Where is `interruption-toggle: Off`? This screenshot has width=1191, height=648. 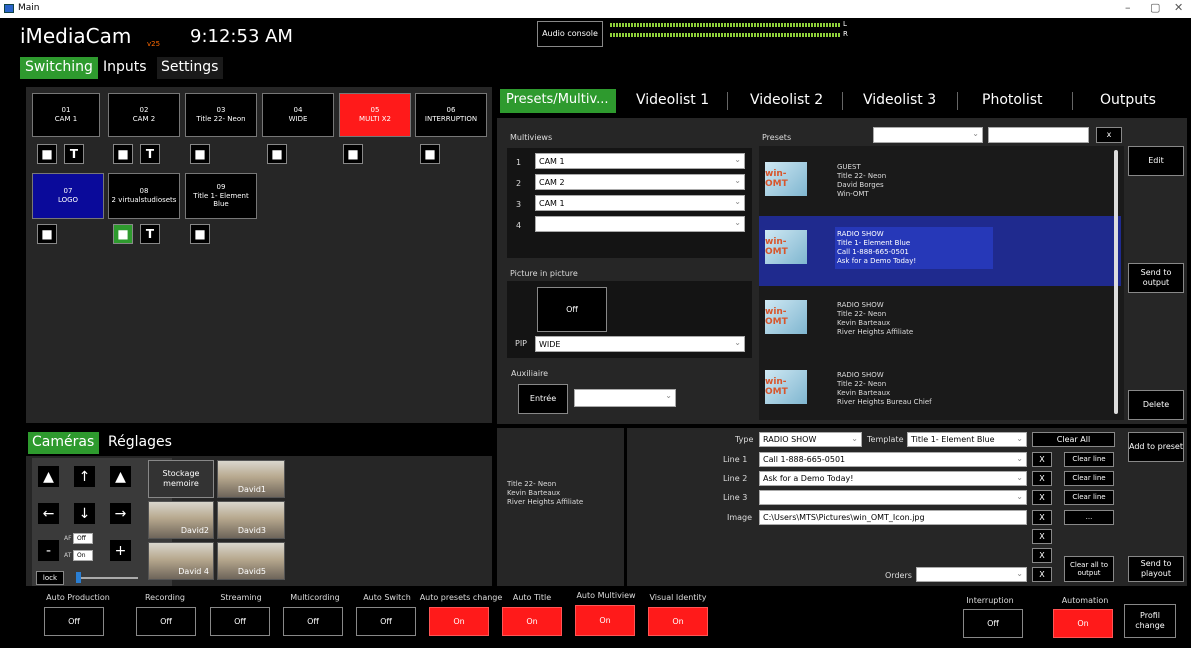
interruption-toggle: Off is located at coordinates (993, 623).